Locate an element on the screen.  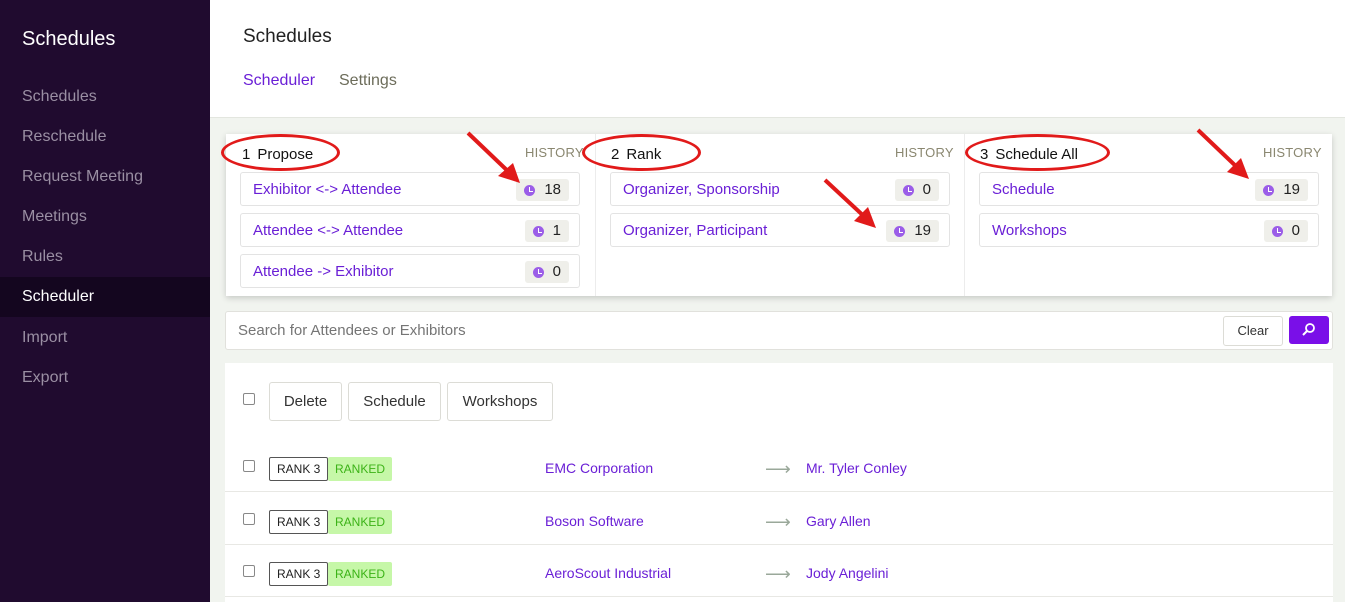
sidebar-item-rules: Rules is located at coordinates (105, 257).